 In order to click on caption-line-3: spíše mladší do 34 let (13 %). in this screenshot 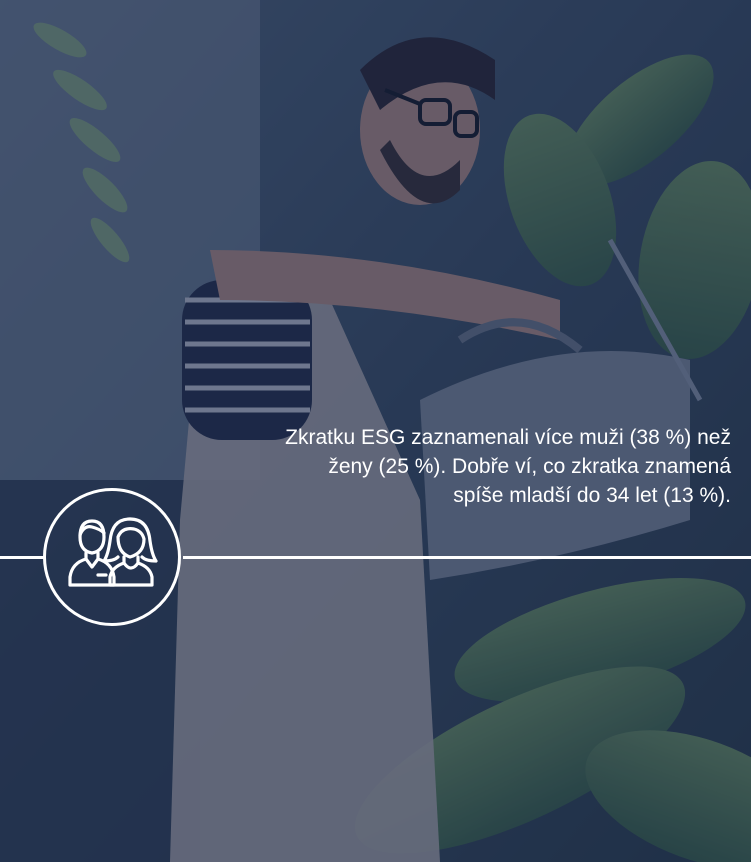, I will do `click(592, 495)`.